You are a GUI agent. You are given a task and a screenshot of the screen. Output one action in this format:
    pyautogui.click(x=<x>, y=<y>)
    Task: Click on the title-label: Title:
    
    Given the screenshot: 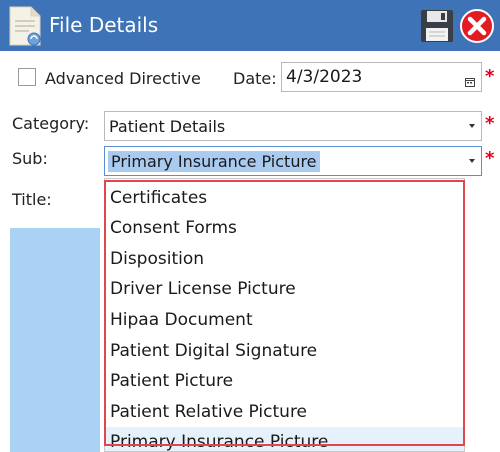 What is the action you would take?
    pyautogui.click(x=32, y=199)
    